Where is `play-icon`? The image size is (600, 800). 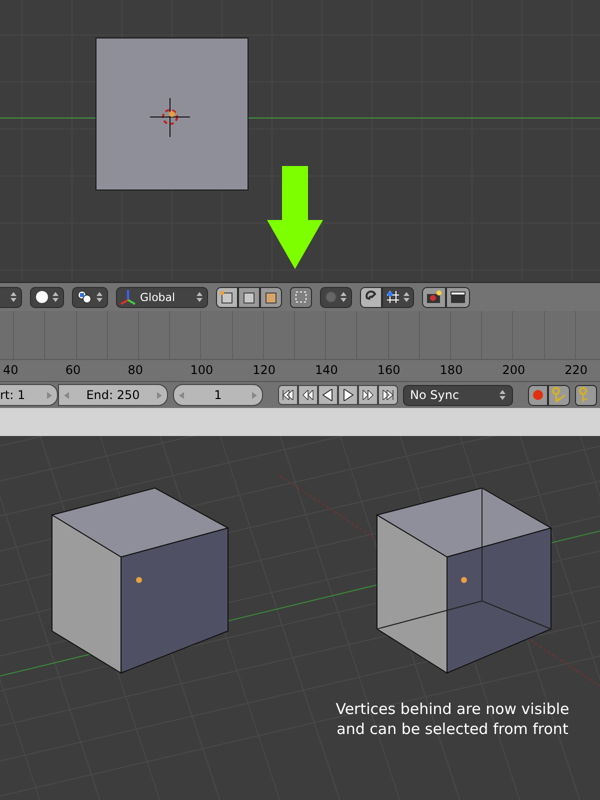
play-icon is located at coordinates (348, 395).